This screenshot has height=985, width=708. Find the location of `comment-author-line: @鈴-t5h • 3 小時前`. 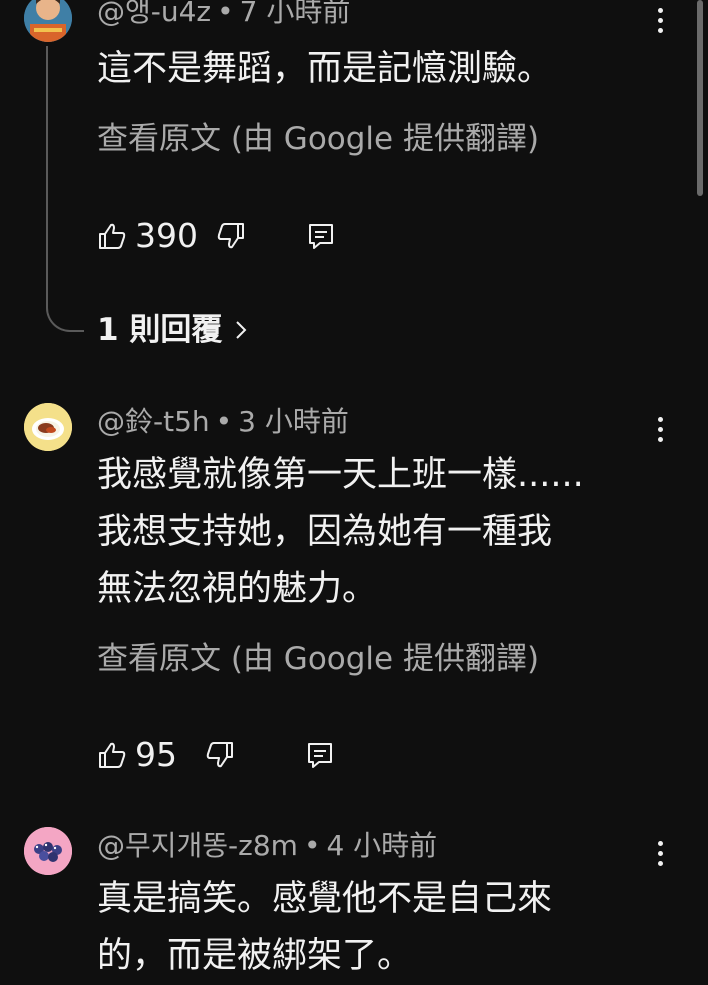

comment-author-line: @鈴-t5h • 3 小時前 is located at coordinates (223, 422).